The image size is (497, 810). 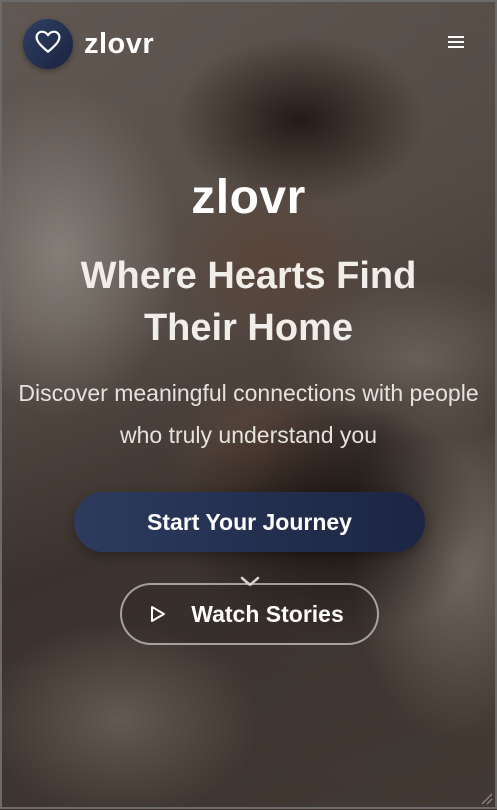 I want to click on menu-button, so click(x=456, y=44).